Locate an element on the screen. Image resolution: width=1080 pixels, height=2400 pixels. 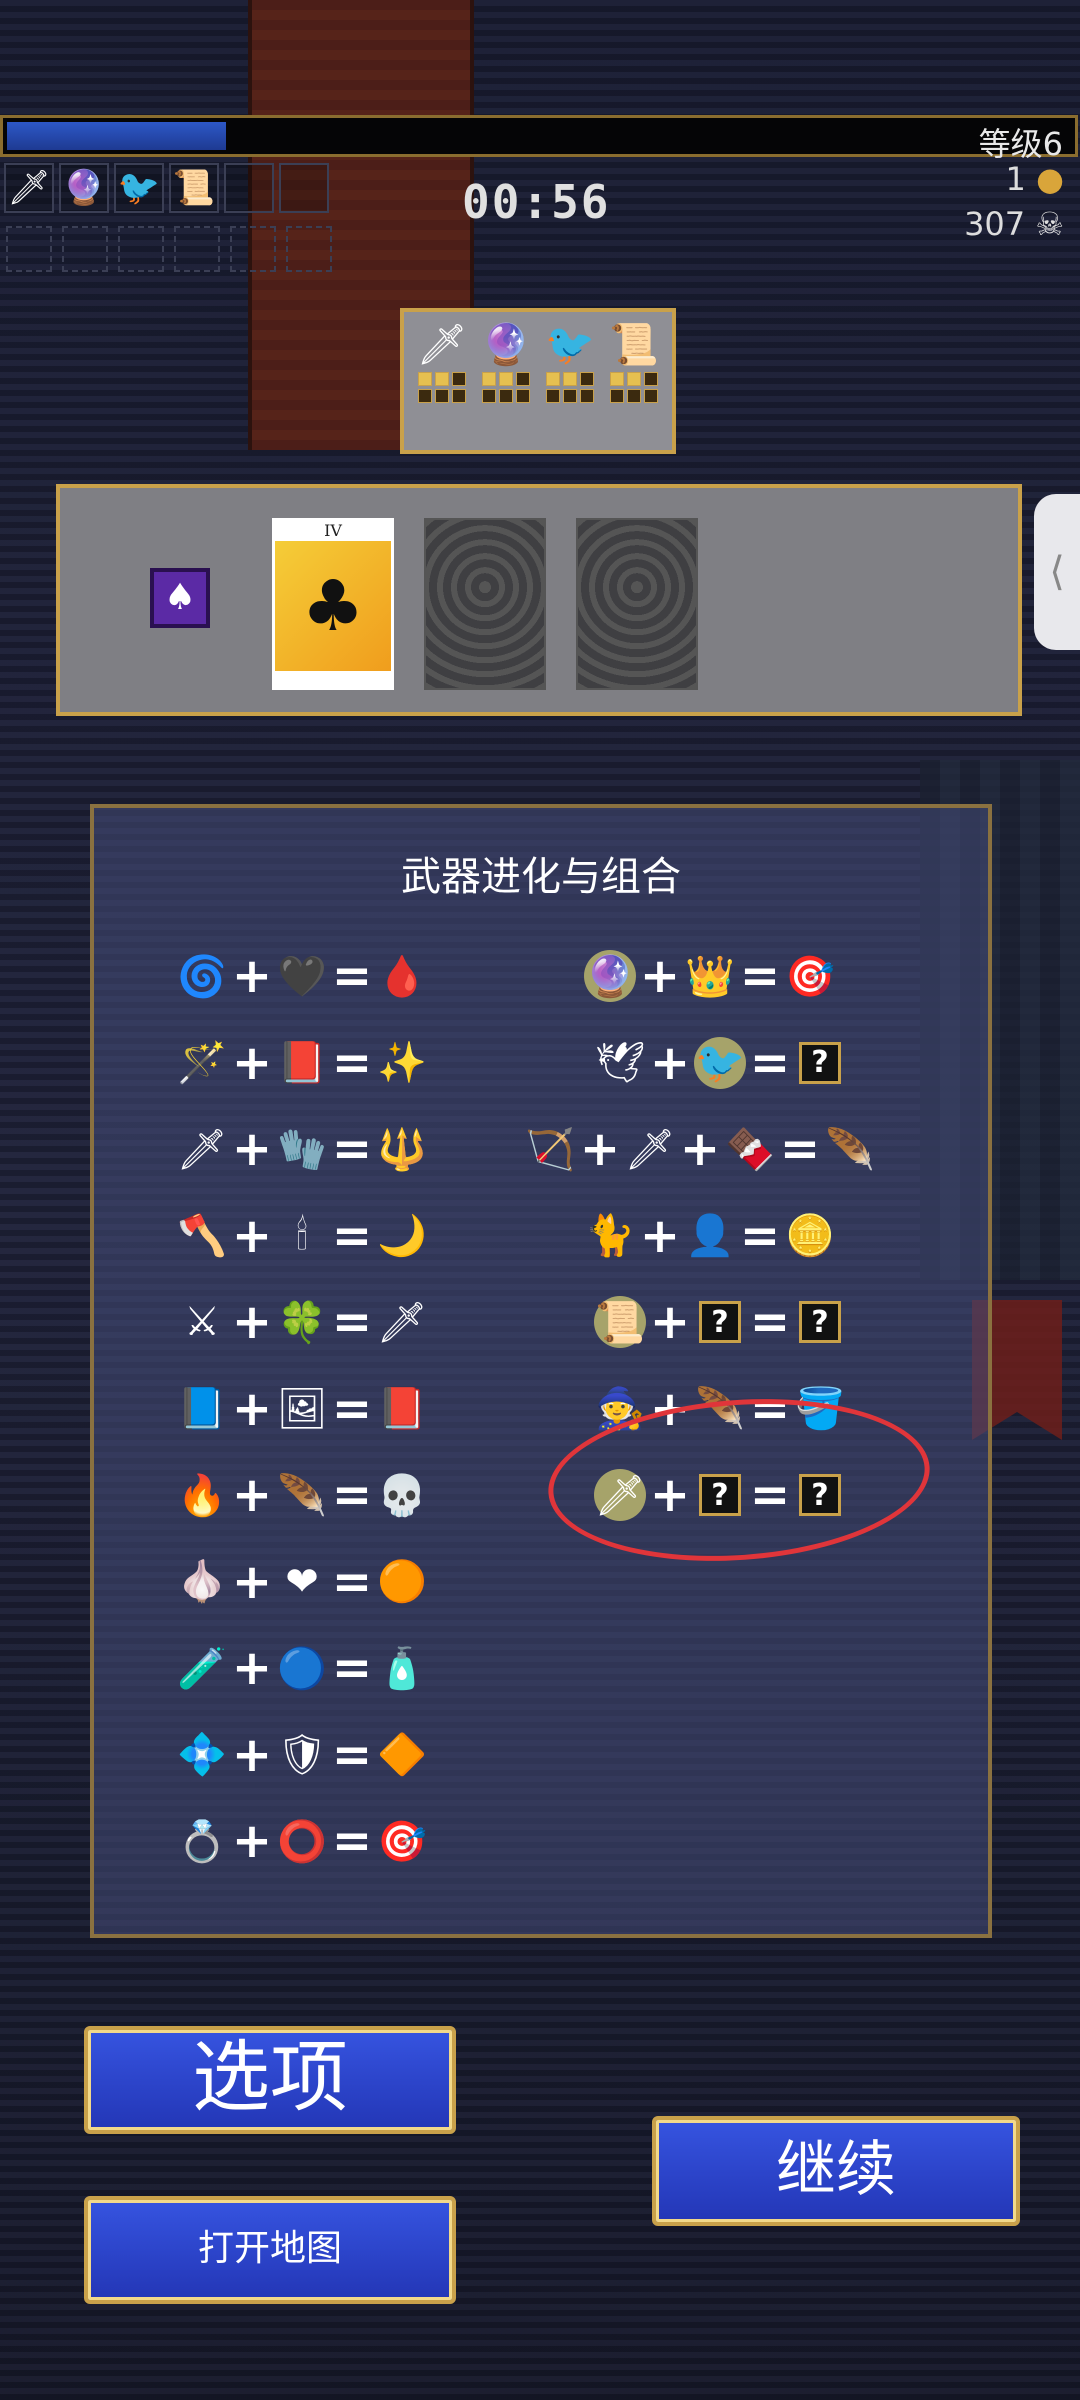
item-icon: 🖤 is located at coordinates (302, 976).